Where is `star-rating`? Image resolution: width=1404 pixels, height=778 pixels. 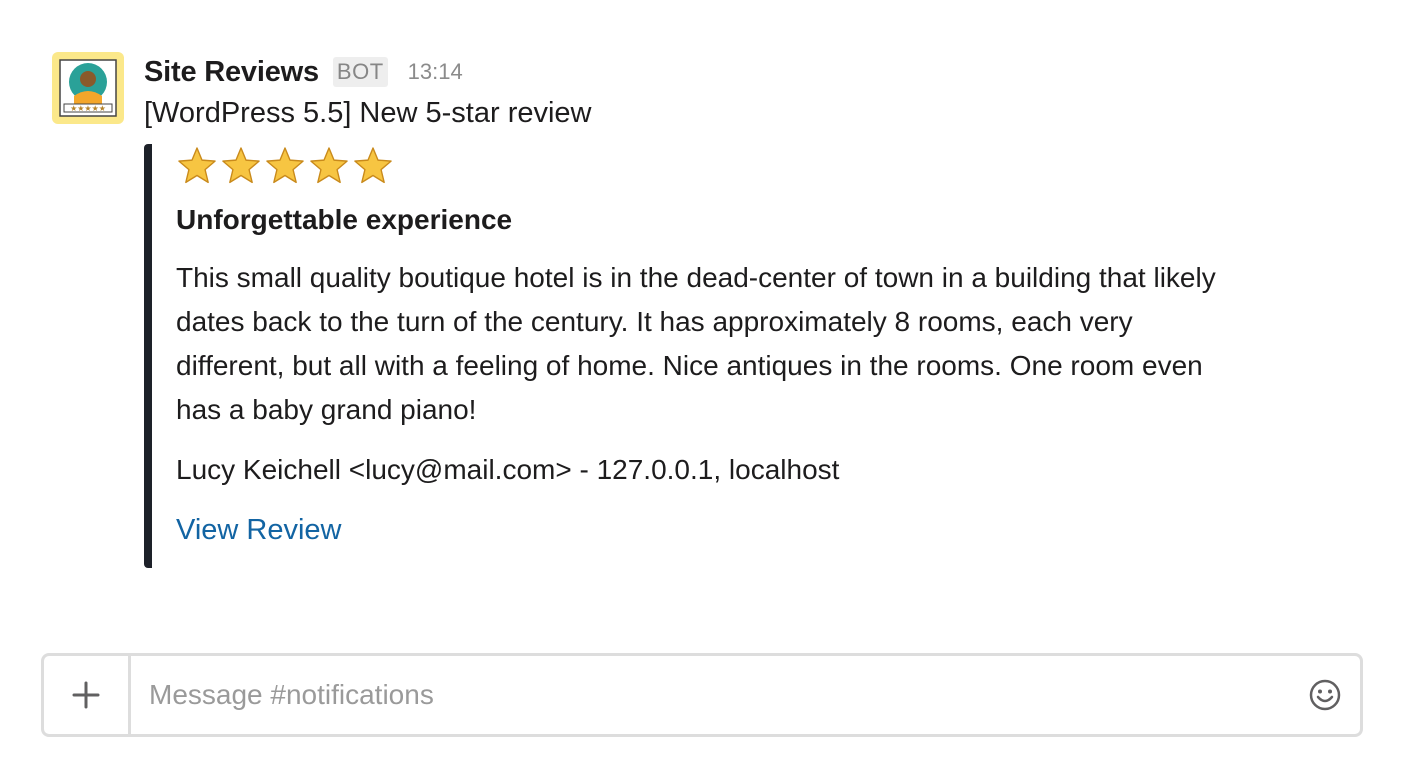 star-rating is located at coordinates (710, 166).